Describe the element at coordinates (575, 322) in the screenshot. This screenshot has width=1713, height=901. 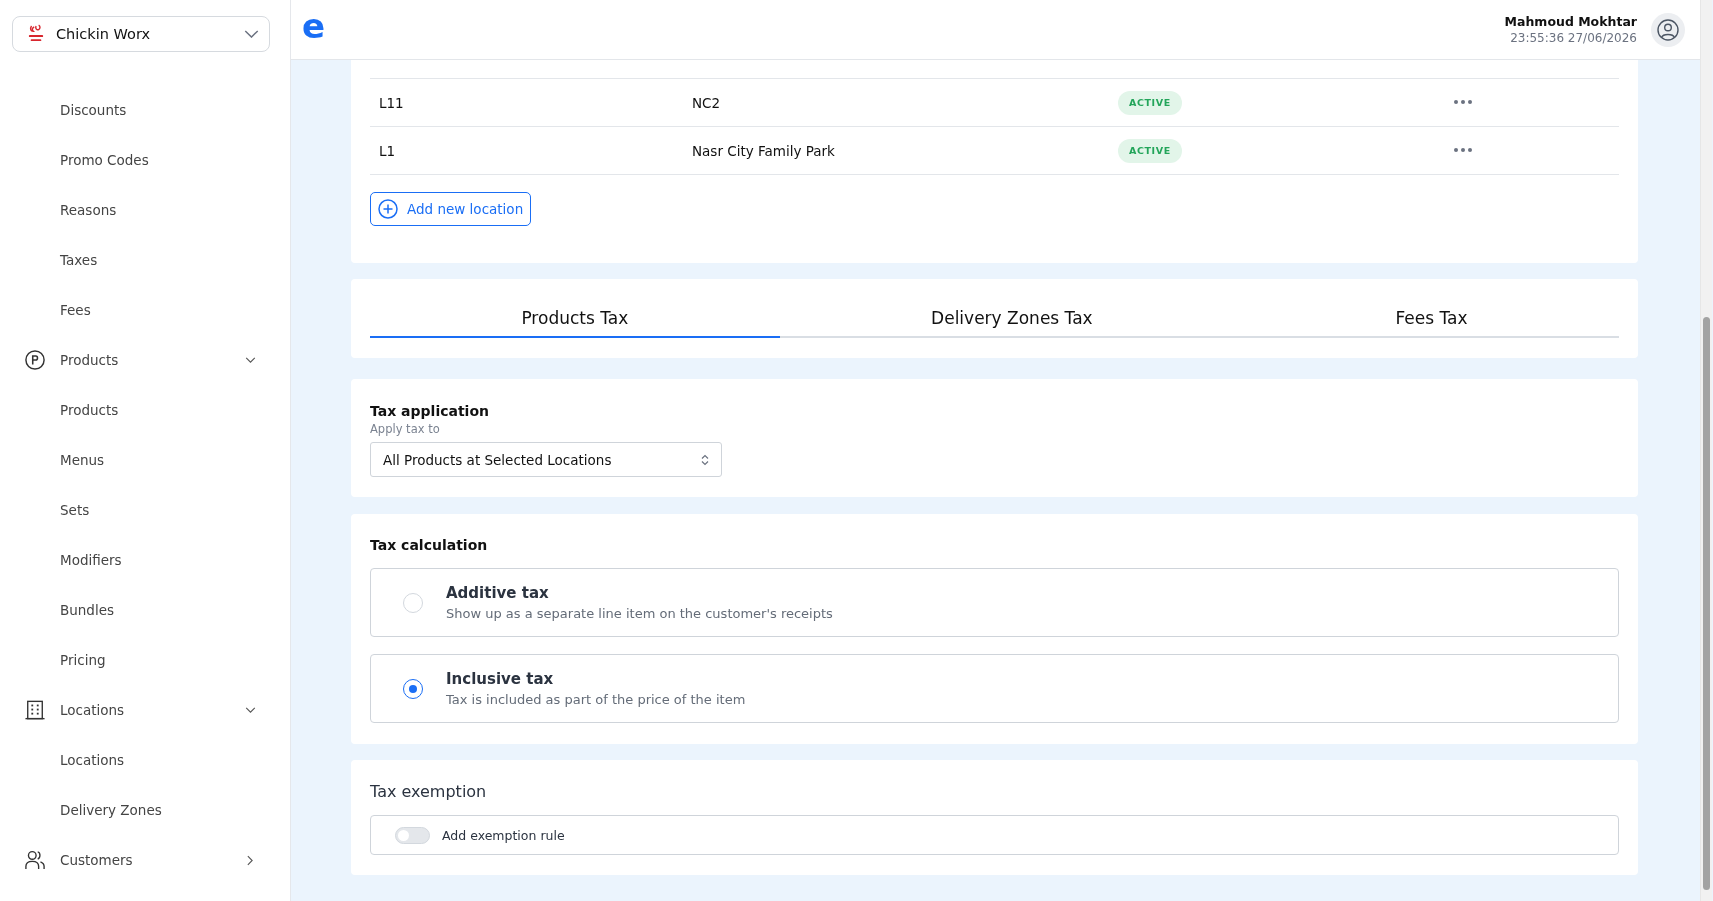
I see `tab: Products Tax` at that location.